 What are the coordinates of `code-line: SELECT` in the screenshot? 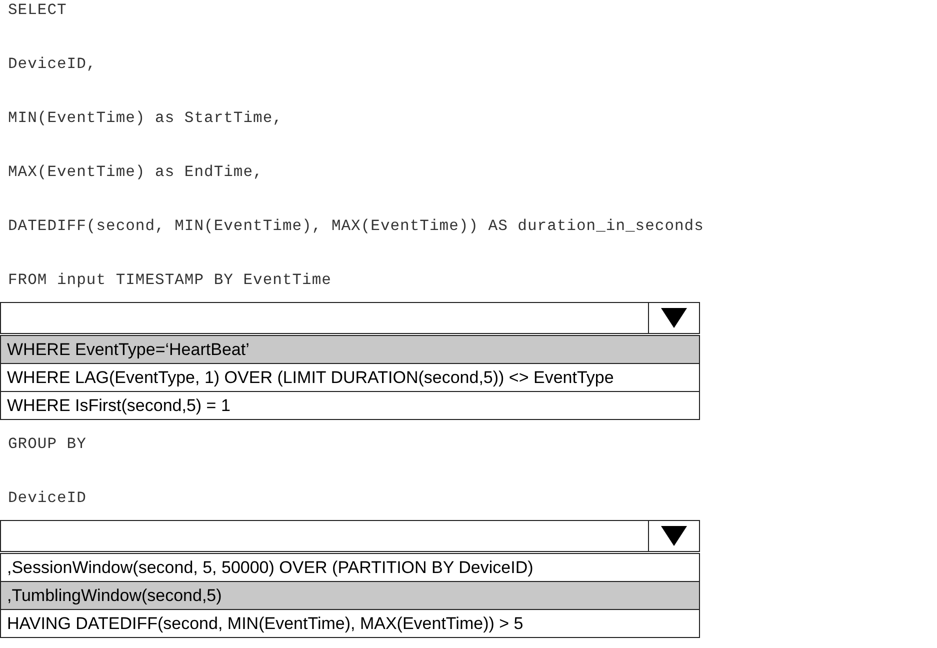 It's located at (38, 10).